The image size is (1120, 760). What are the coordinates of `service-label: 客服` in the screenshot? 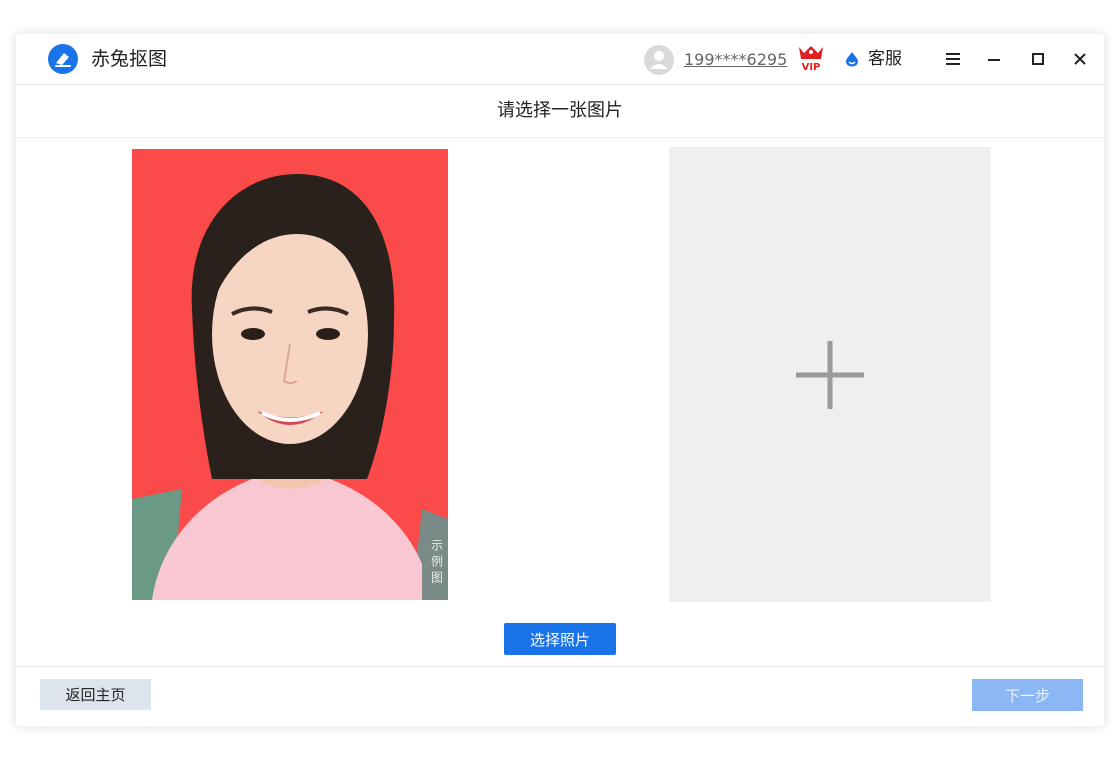 It's located at (885, 59).